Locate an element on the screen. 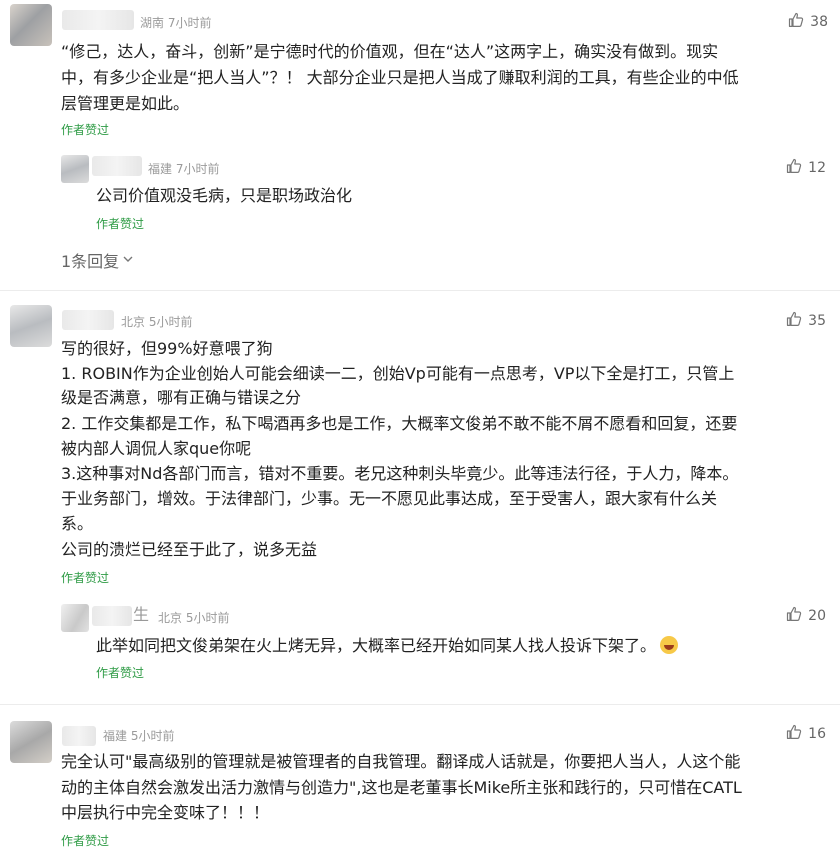  comment-location: 福建 is located at coordinates (115, 736).